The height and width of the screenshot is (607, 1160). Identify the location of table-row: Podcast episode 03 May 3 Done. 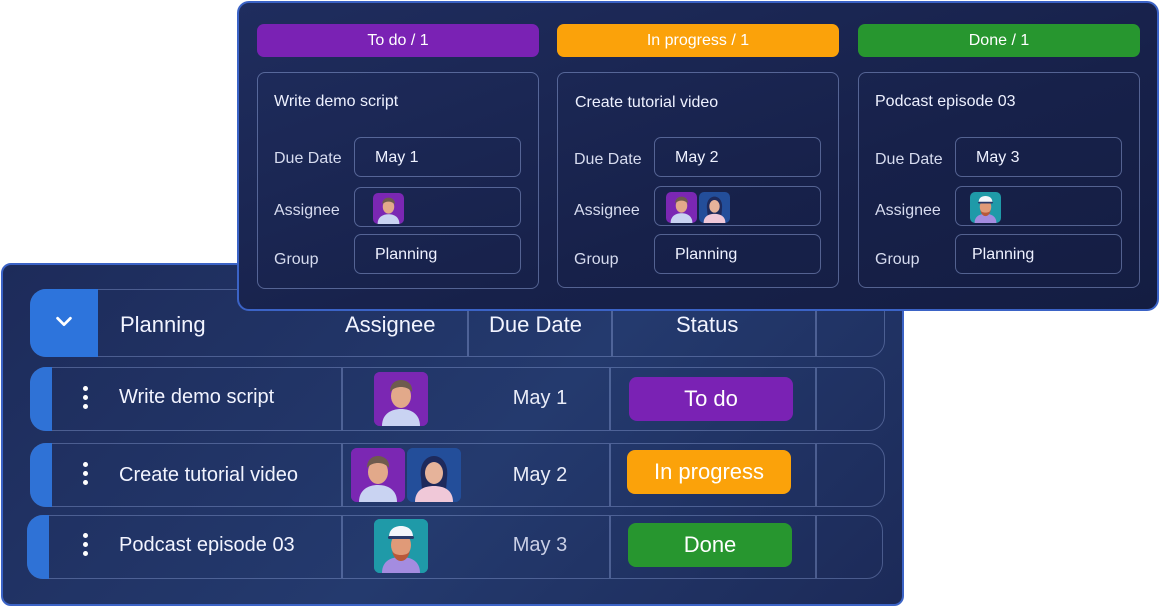
(455, 547).